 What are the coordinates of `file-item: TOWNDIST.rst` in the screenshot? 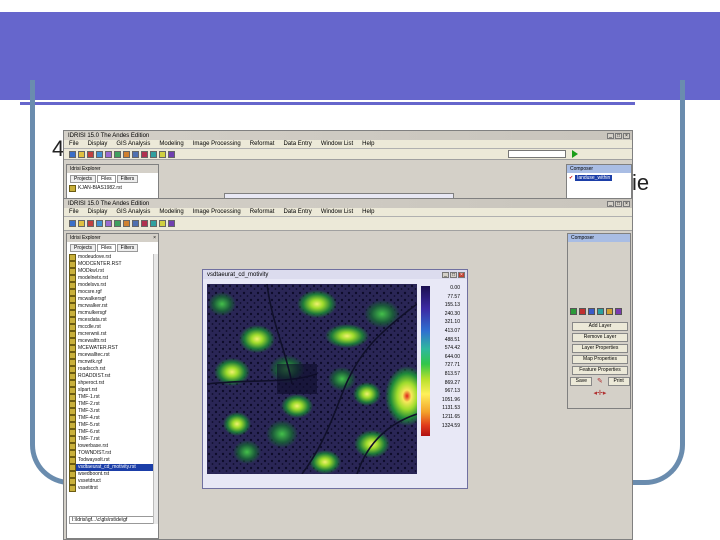 It's located at (113, 453).